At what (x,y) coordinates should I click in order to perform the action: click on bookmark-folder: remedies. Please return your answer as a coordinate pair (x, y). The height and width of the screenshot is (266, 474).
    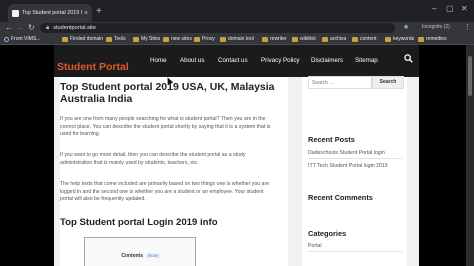
    Looking at the image, I should click on (432, 39).